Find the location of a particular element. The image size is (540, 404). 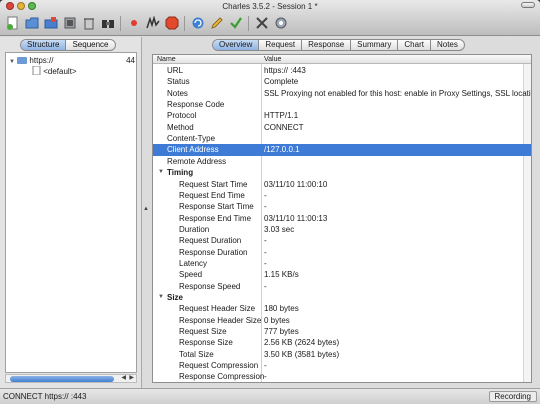

row-name: URL is located at coordinates (175, 70).